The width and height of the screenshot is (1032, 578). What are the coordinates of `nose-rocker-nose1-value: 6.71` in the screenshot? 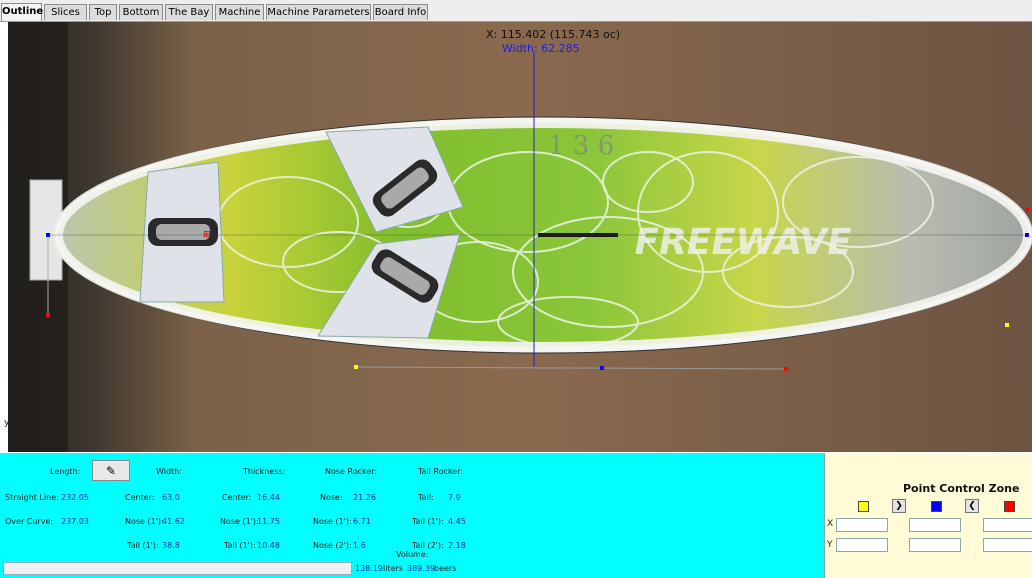 It's located at (362, 521).